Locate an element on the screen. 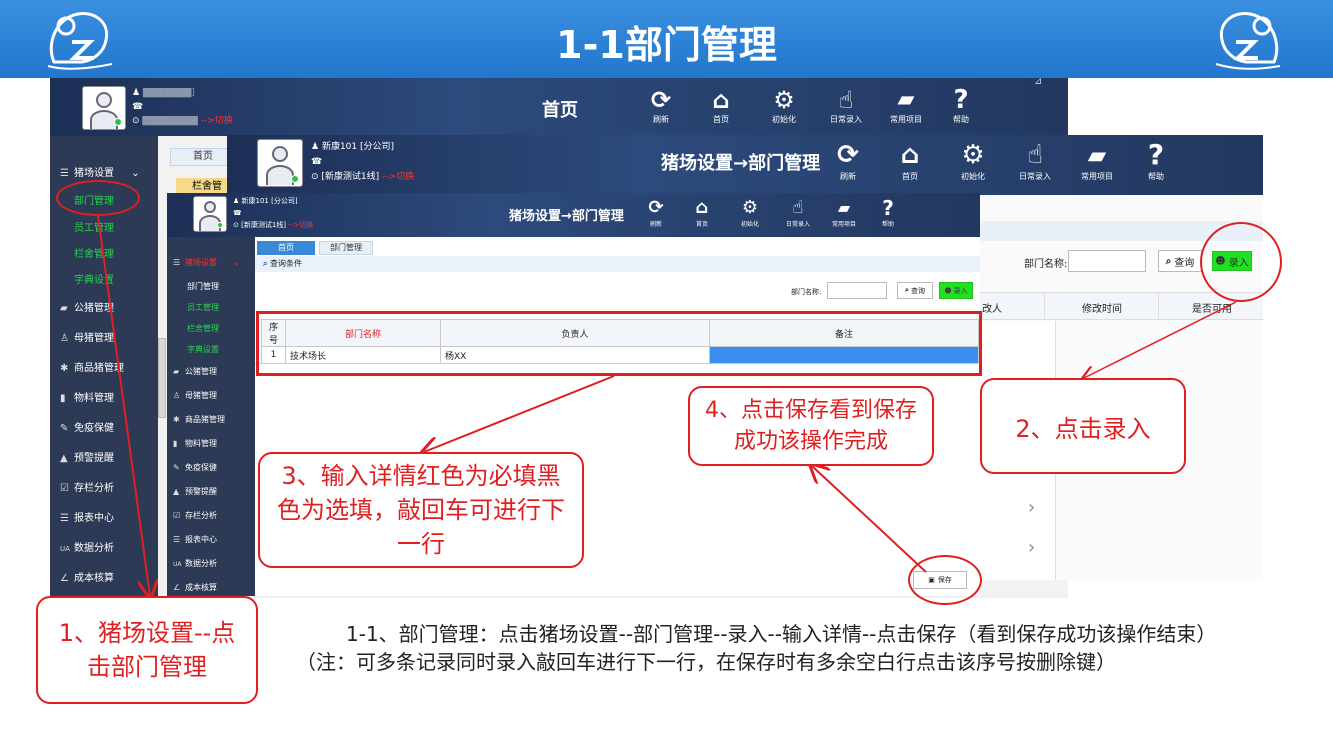 The image size is (1333, 750). callout-step3: 3、输入详情红色为必填黑色为选填，敲回车可进行下一行 is located at coordinates (421, 510).